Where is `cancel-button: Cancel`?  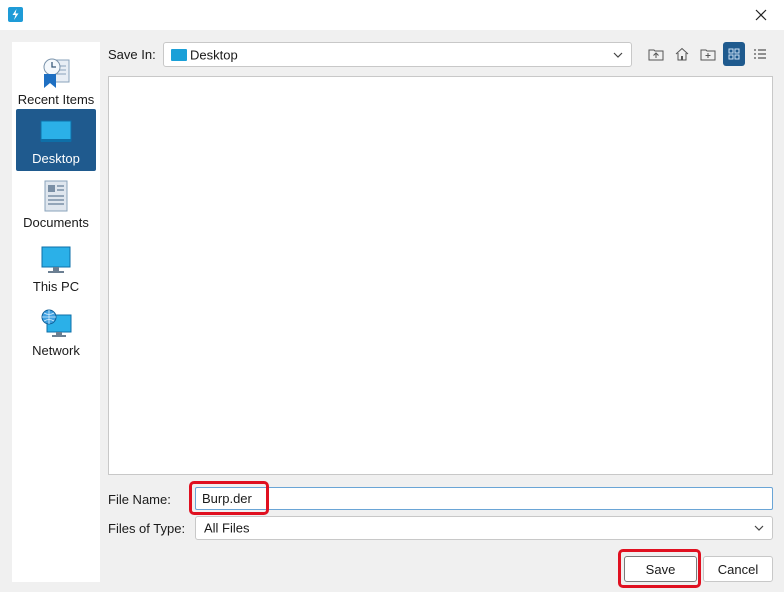
cancel-button: Cancel is located at coordinates (738, 569).